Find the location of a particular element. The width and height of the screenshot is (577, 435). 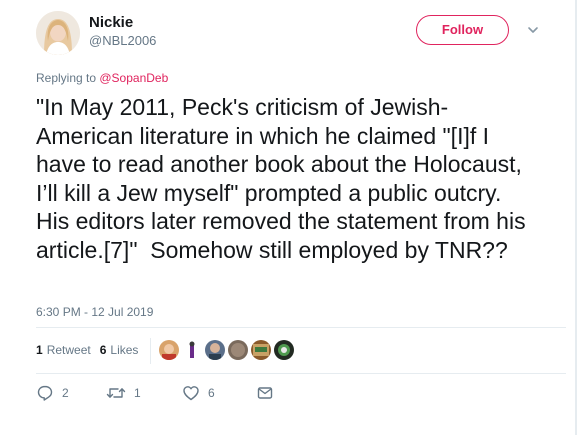

like-button: 6 is located at coordinates (198, 393).